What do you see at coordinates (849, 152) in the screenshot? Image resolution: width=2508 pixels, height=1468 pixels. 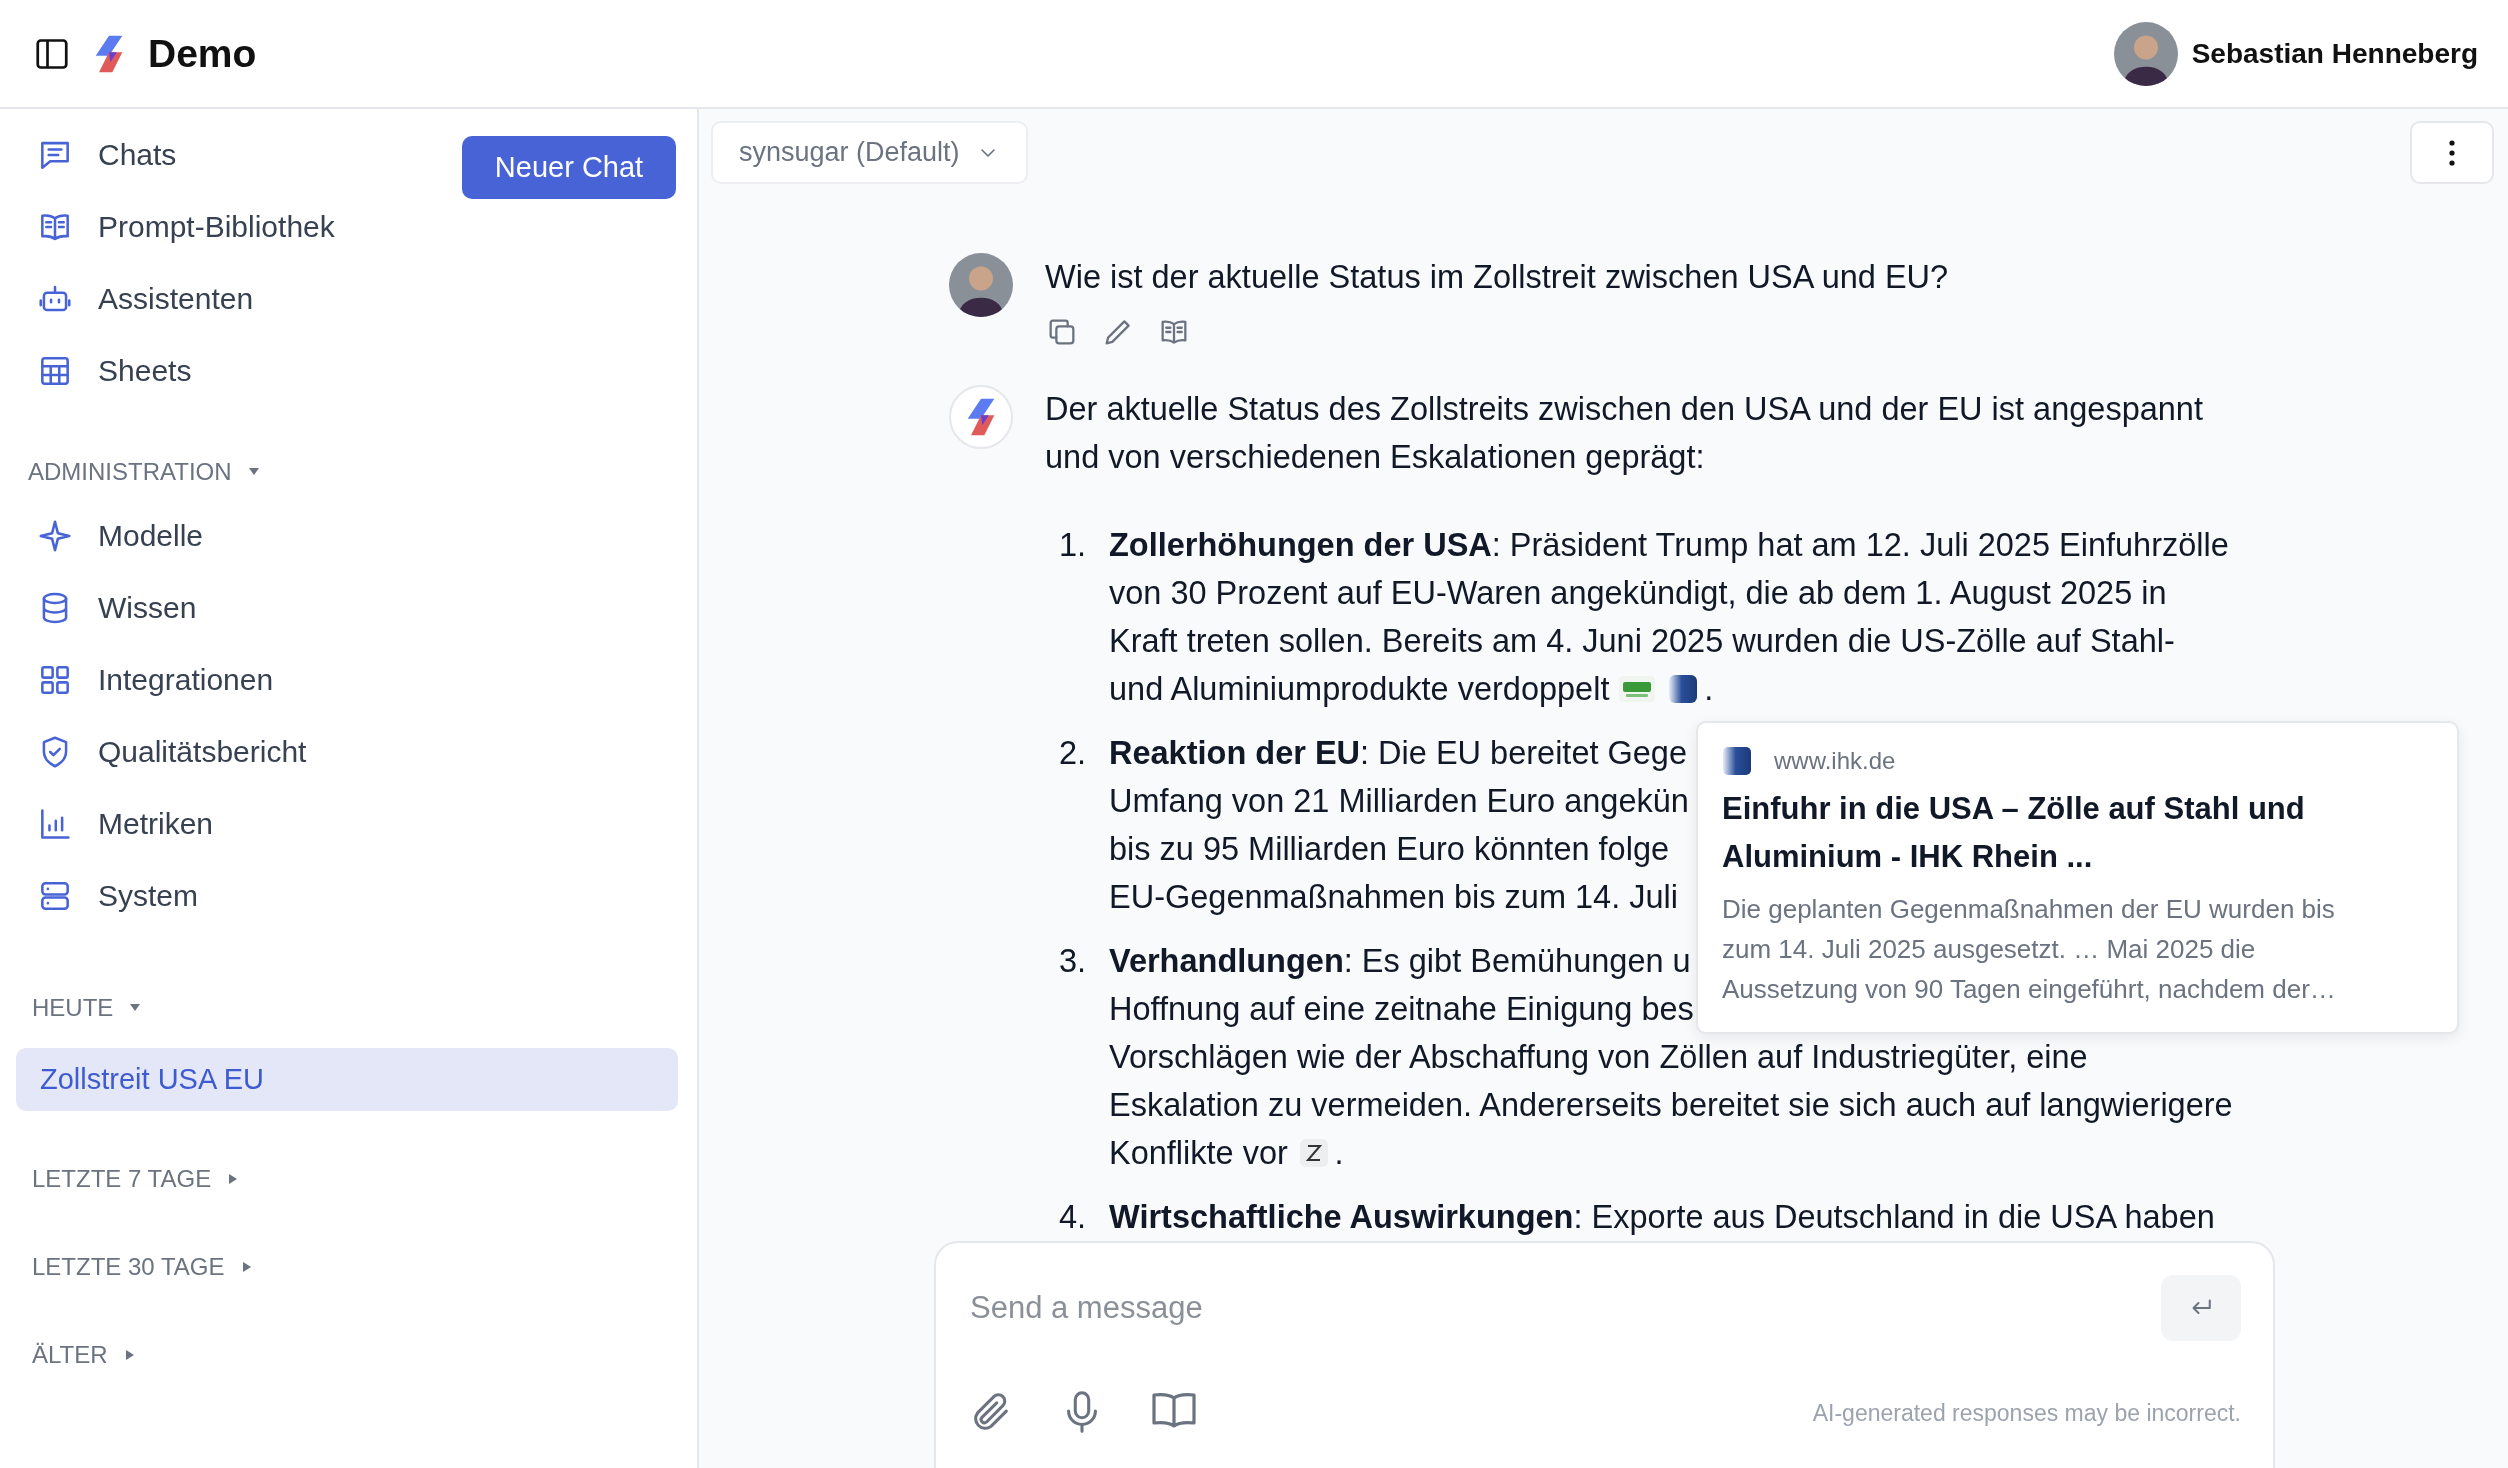 I see `model-select-value: synsugar (Default)` at bounding box center [849, 152].